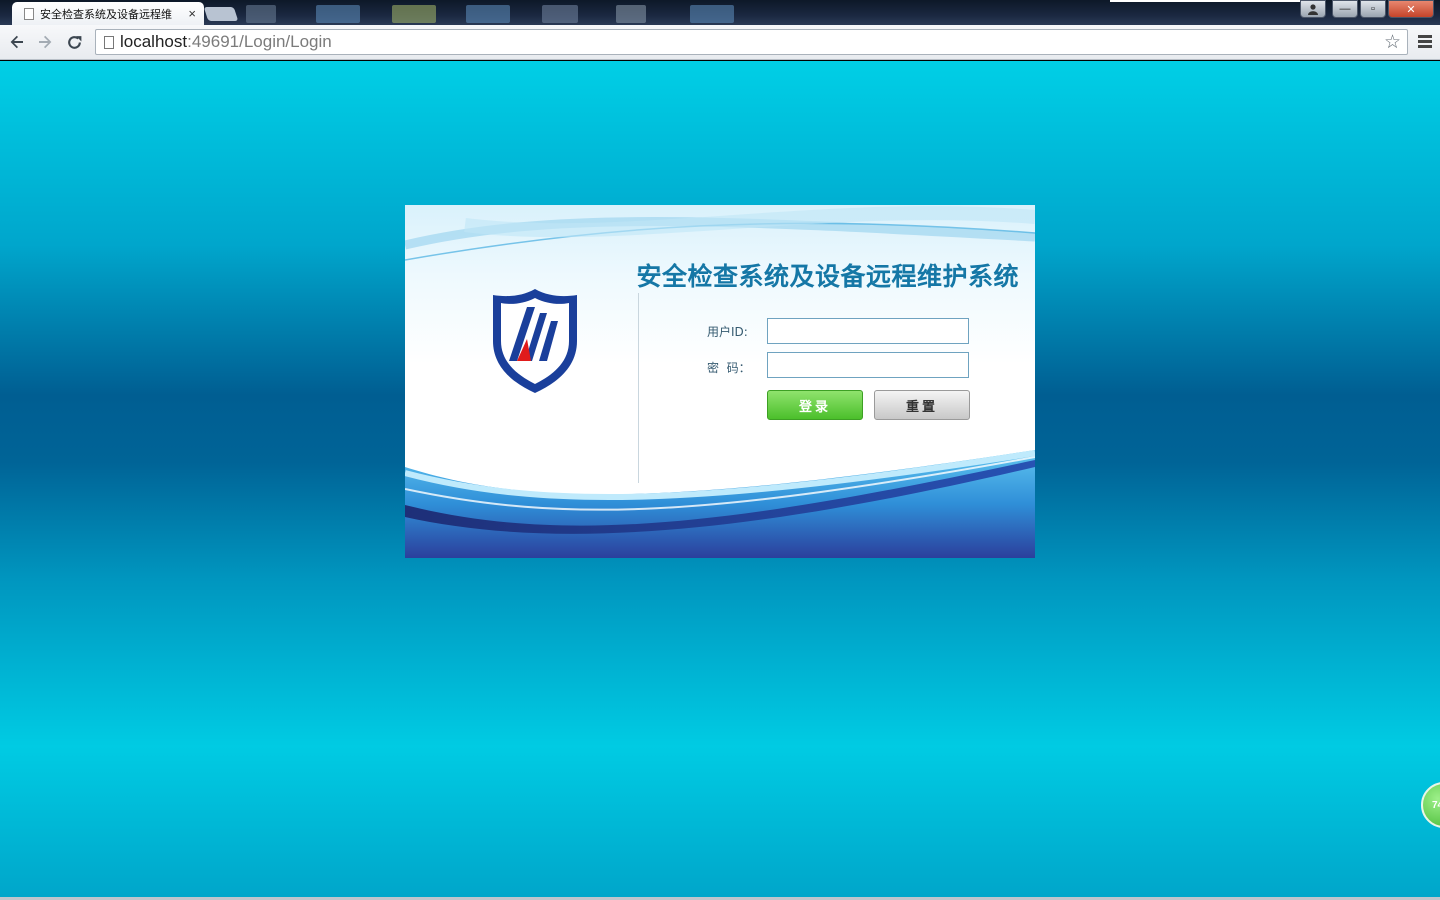 This screenshot has height=900, width=1440. I want to click on url-host: localhost, so click(154, 41).